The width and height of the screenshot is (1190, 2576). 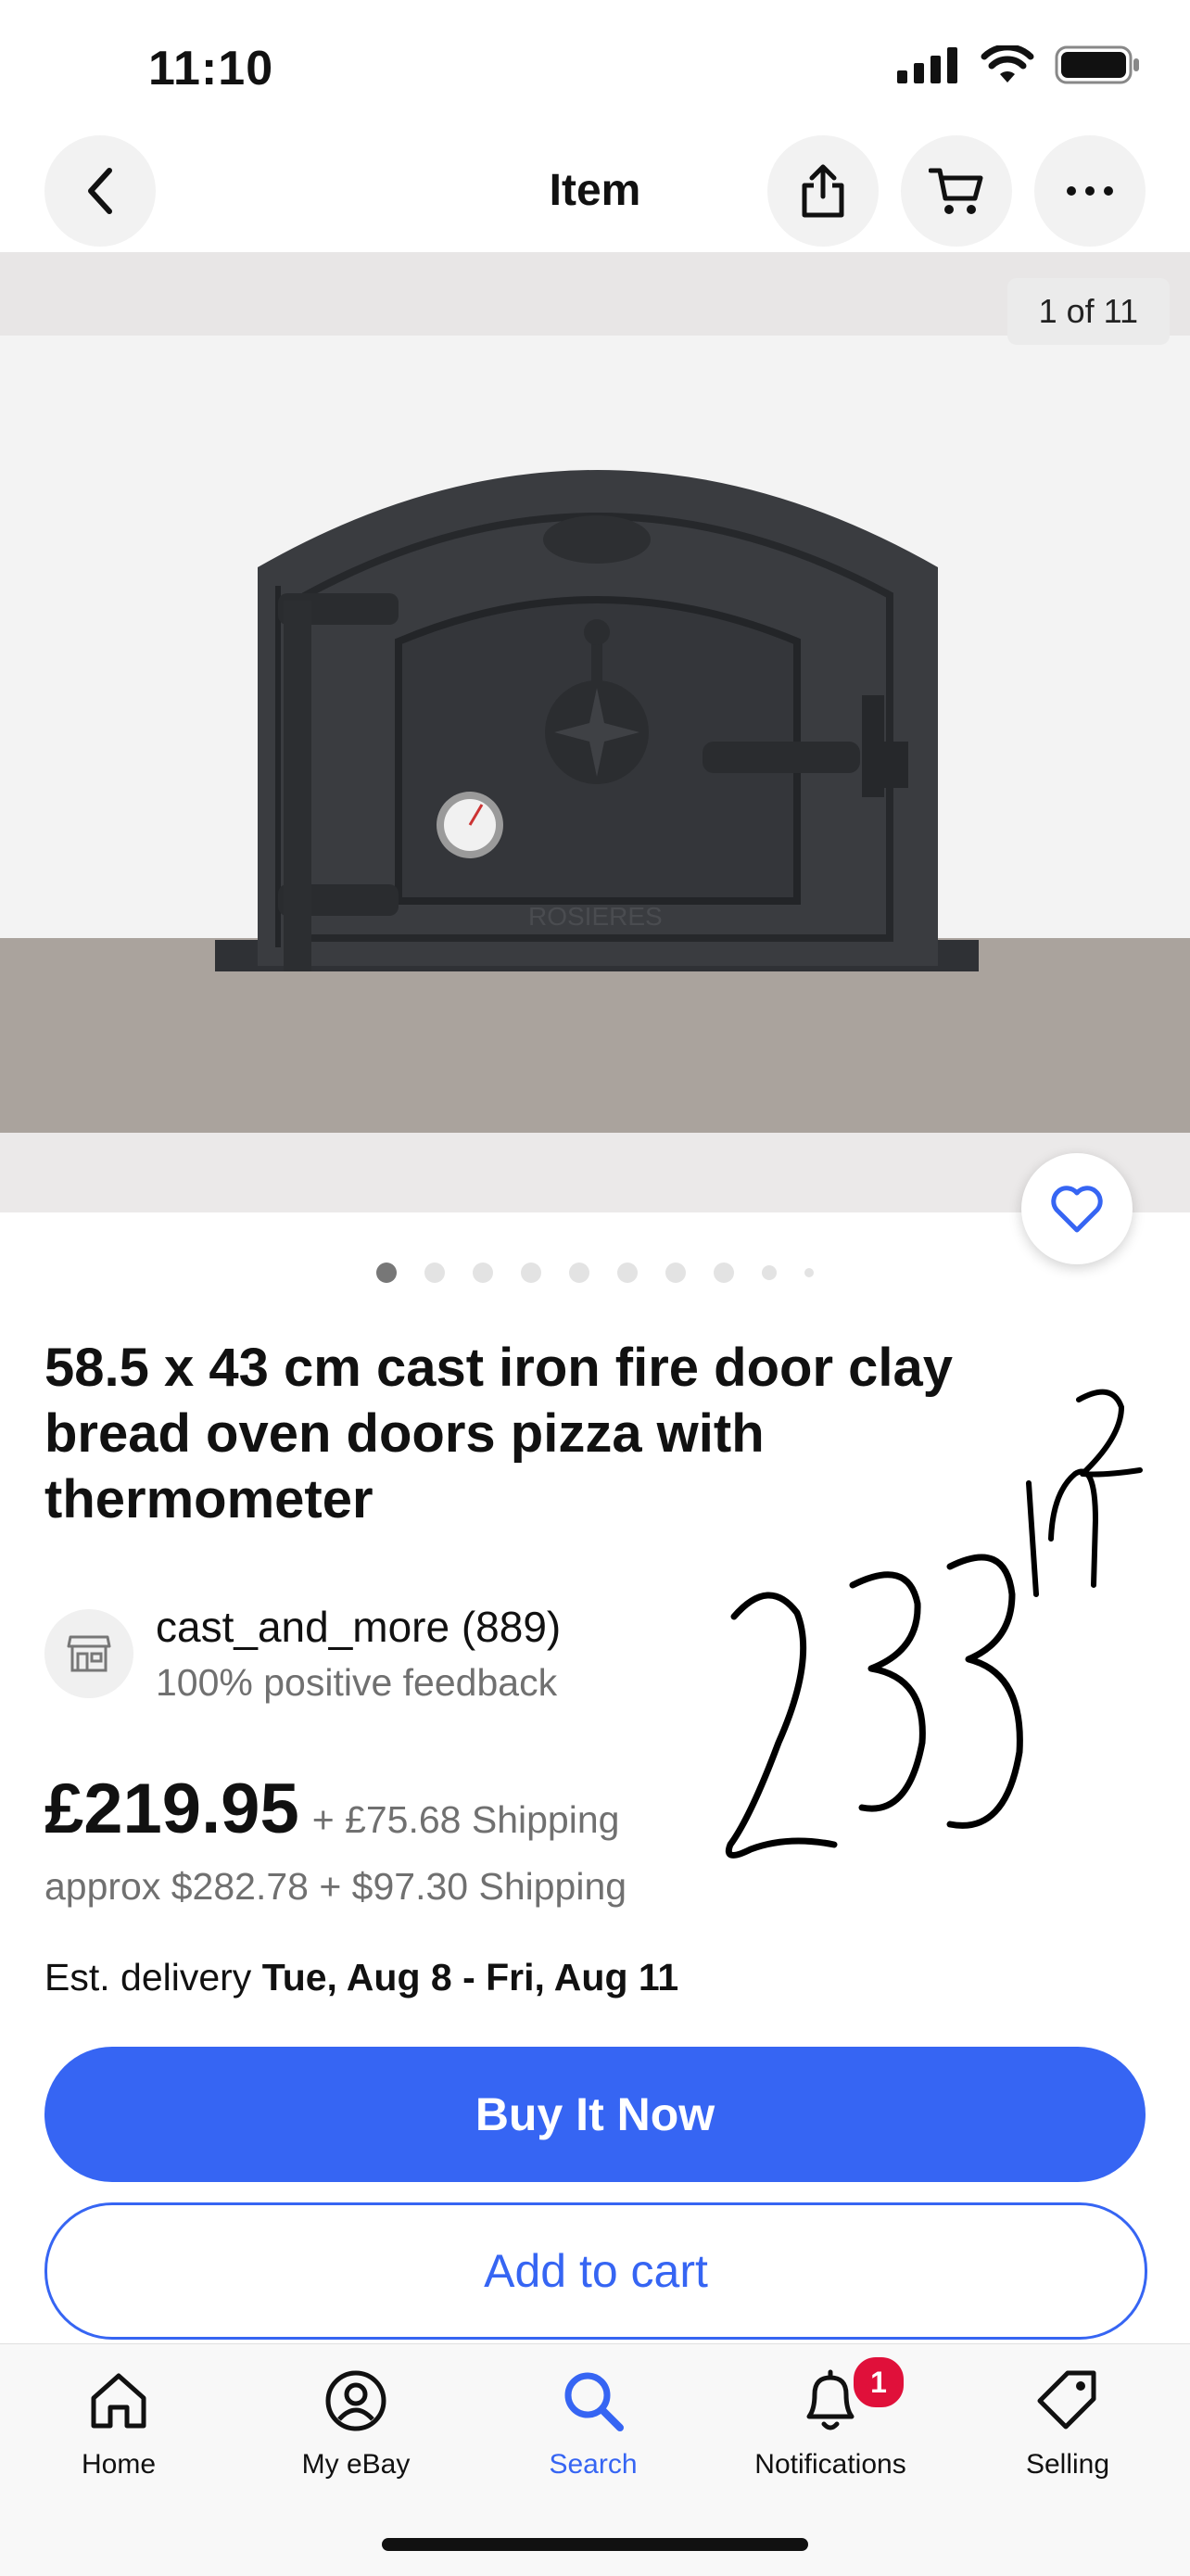 What do you see at coordinates (934, 1624) in the screenshot?
I see `handwritten-annotation` at bounding box center [934, 1624].